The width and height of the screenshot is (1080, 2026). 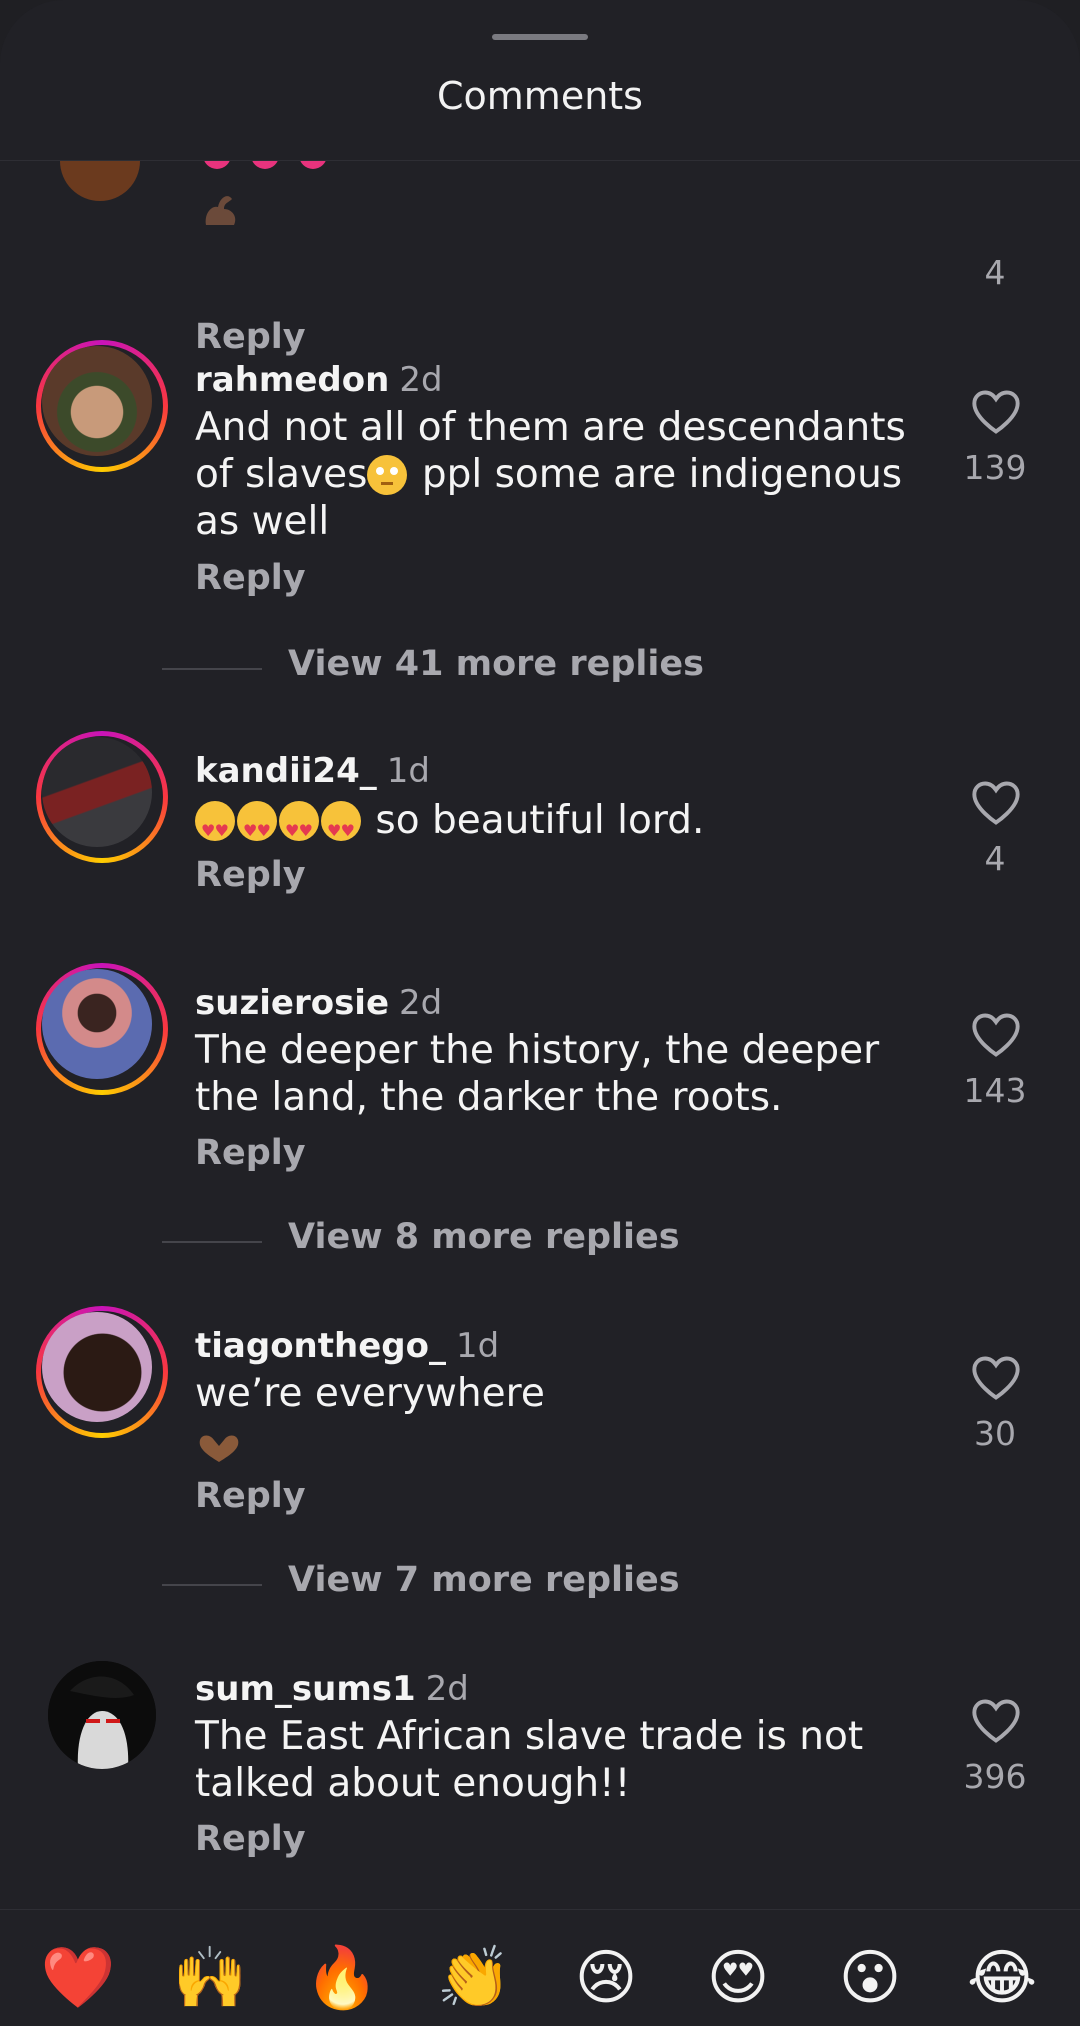 I want to click on comment-line: ppl some are indigenous, so click(x=662, y=474).